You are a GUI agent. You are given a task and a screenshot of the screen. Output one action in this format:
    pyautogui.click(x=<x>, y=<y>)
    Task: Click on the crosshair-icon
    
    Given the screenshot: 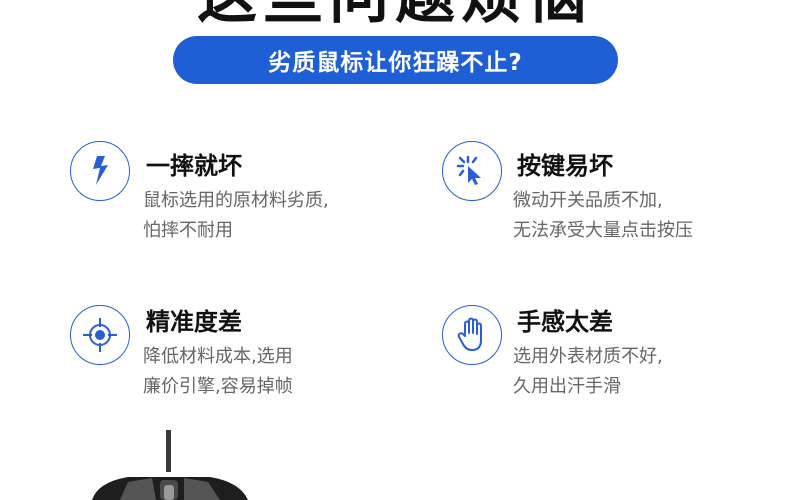 What is the action you would take?
    pyautogui.click(x=100, y=335)
    